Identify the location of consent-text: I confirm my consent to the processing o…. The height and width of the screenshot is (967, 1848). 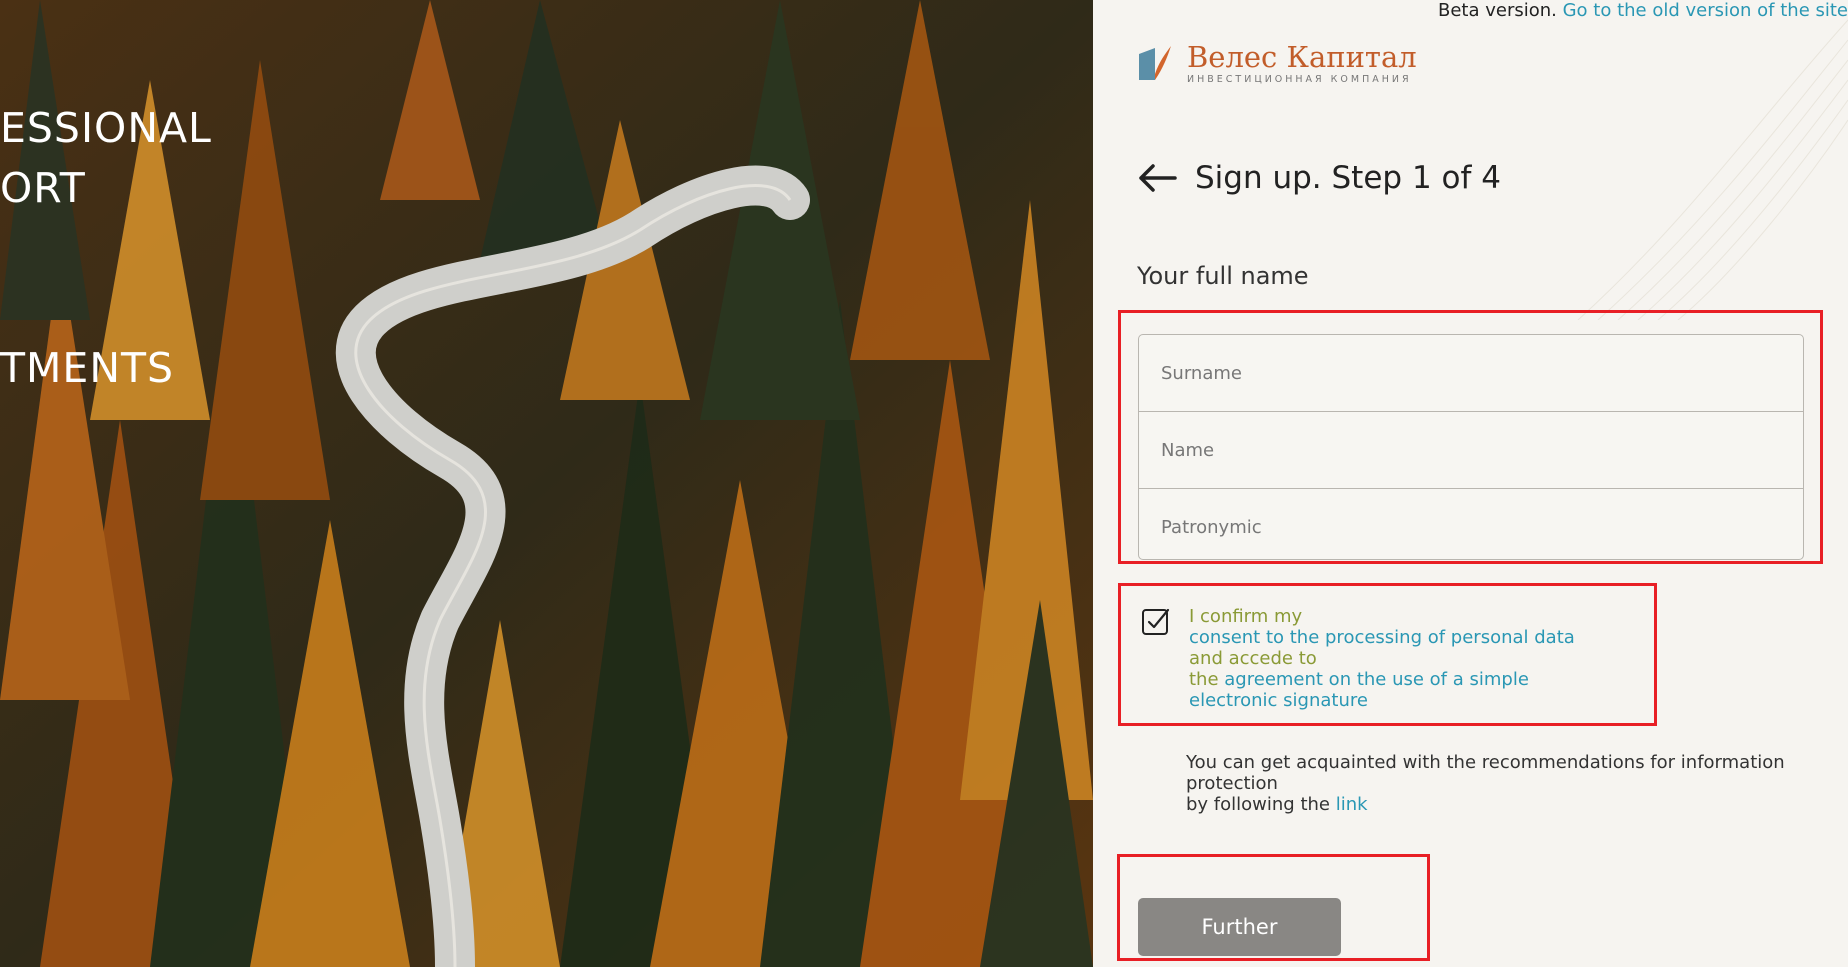
(1382, 658).